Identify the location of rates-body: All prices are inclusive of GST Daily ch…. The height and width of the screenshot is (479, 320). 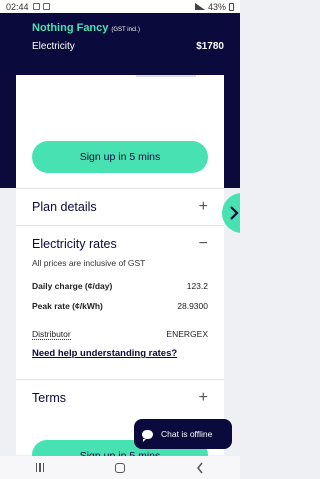
(120, 312).